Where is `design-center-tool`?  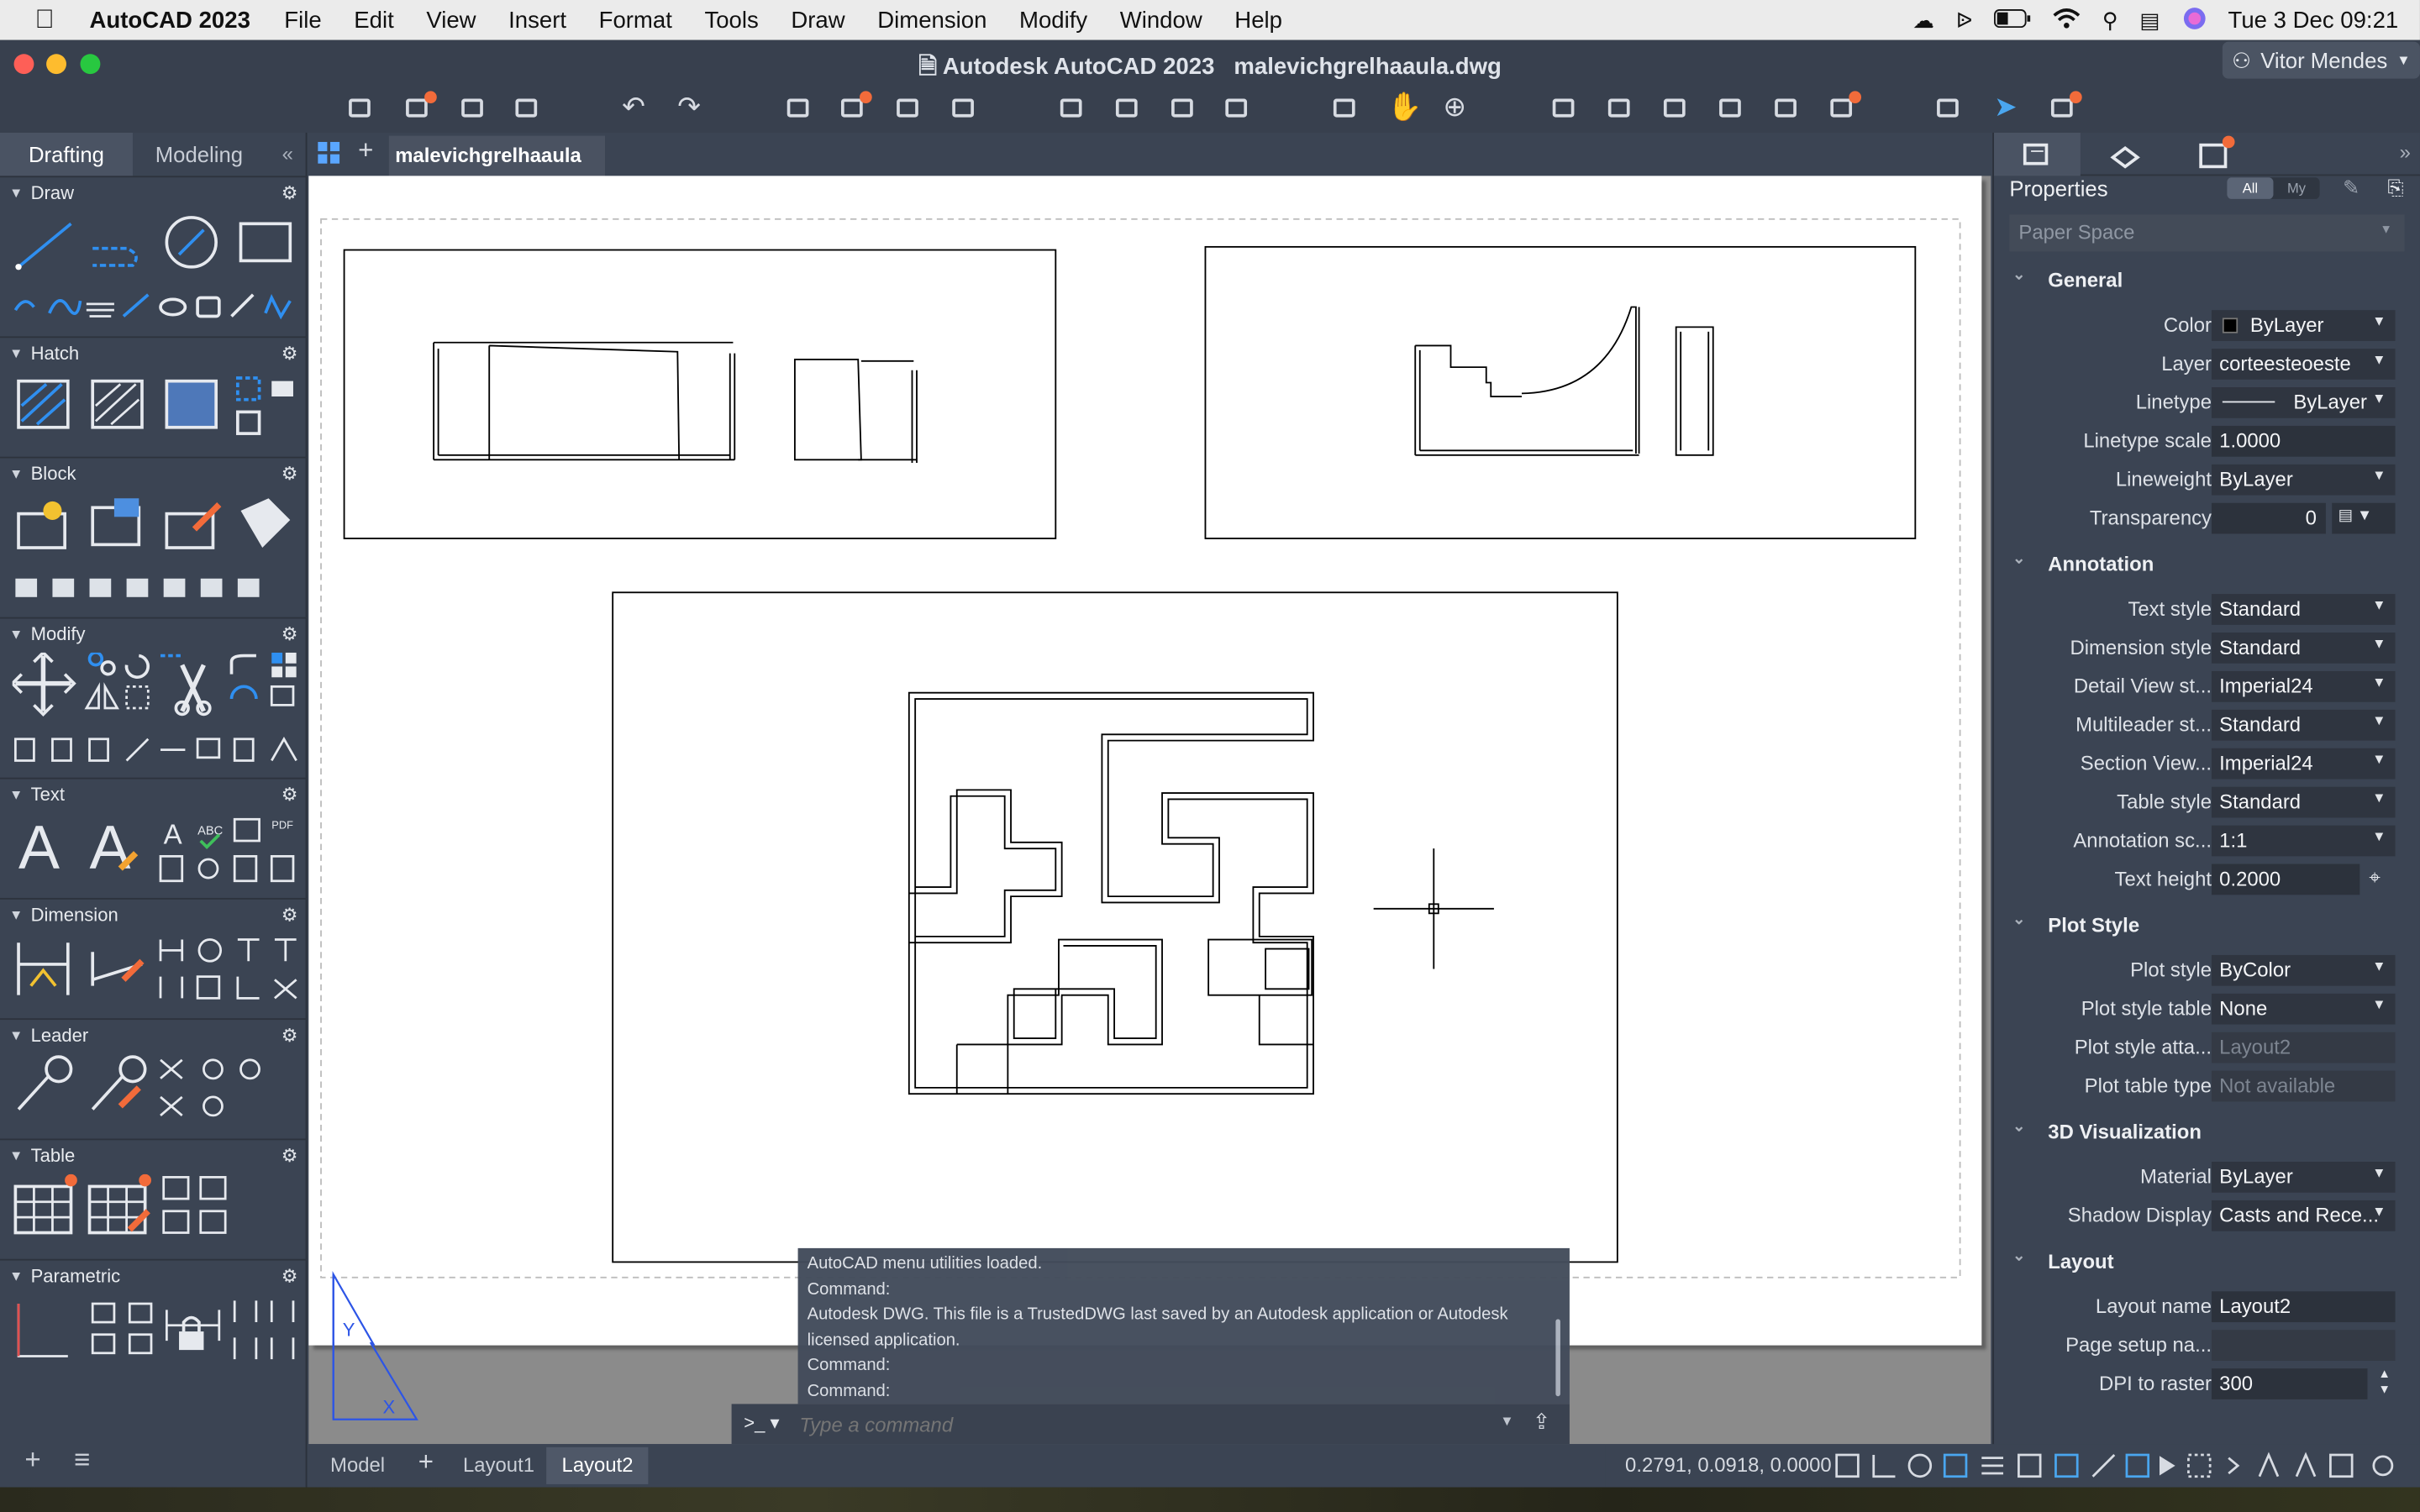 design-center-tool is located at coordinates (1786, 107).